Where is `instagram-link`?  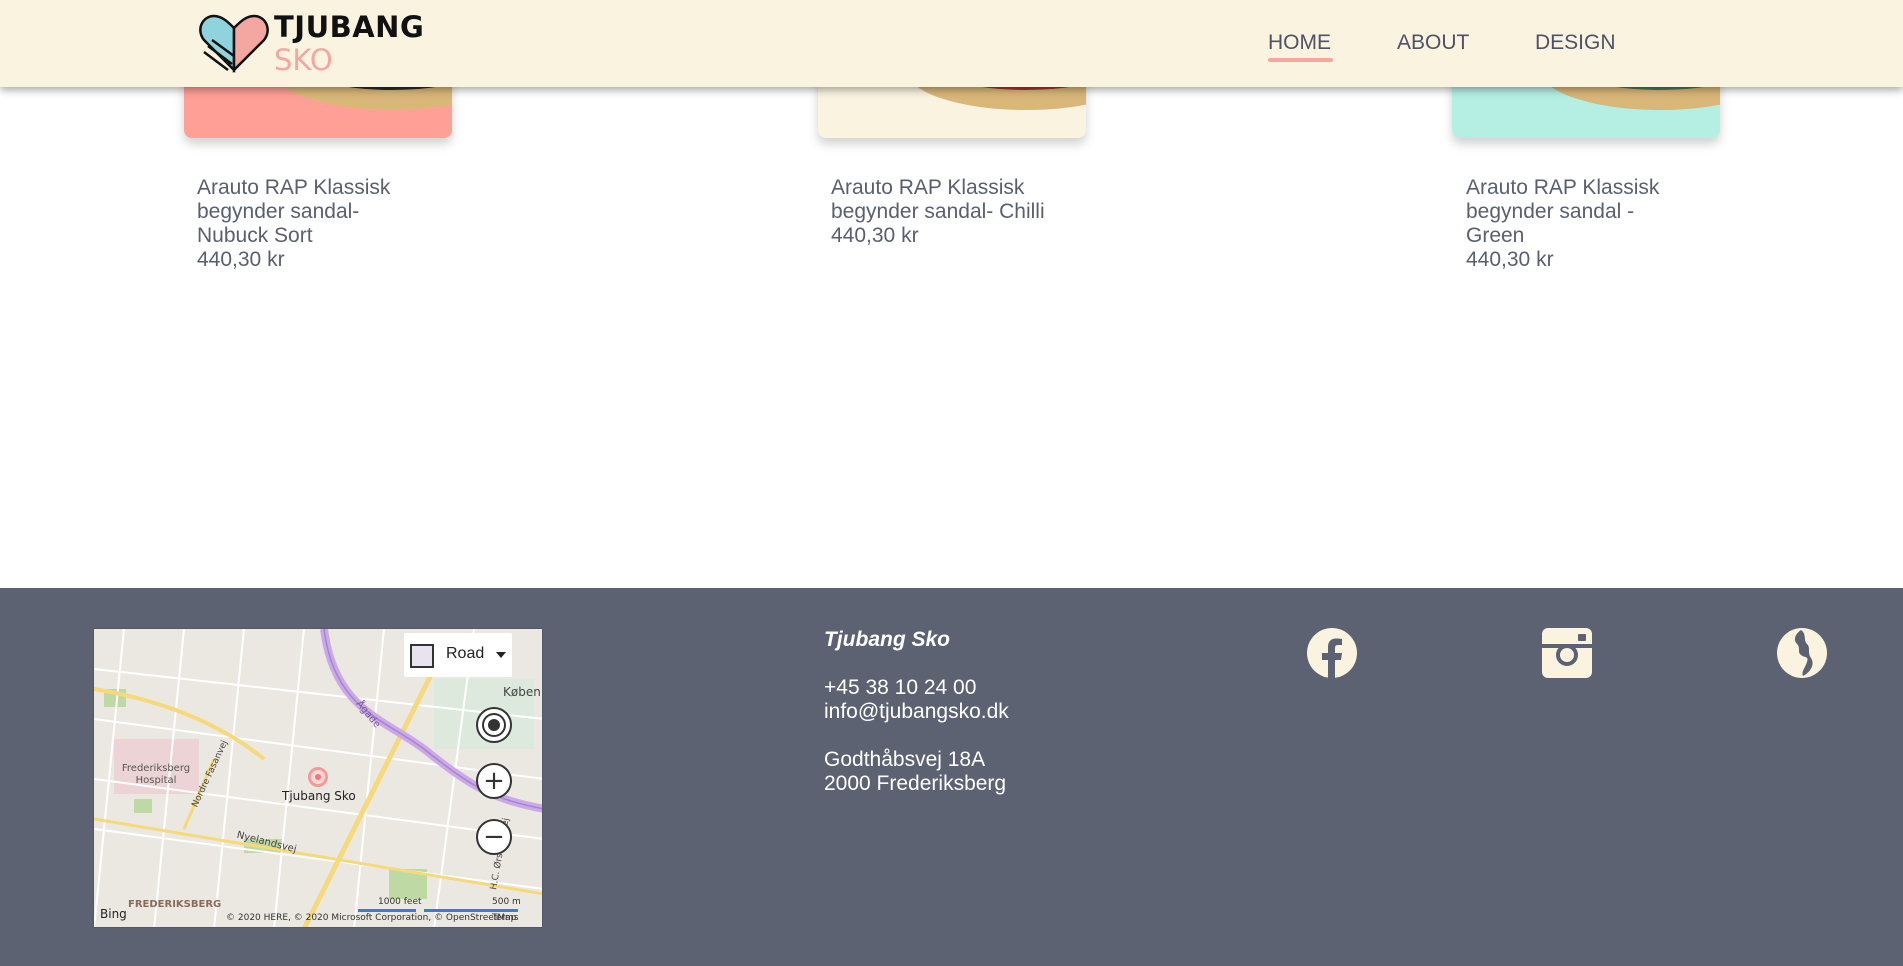 instagram-link is located at coordinates (1567, 653).